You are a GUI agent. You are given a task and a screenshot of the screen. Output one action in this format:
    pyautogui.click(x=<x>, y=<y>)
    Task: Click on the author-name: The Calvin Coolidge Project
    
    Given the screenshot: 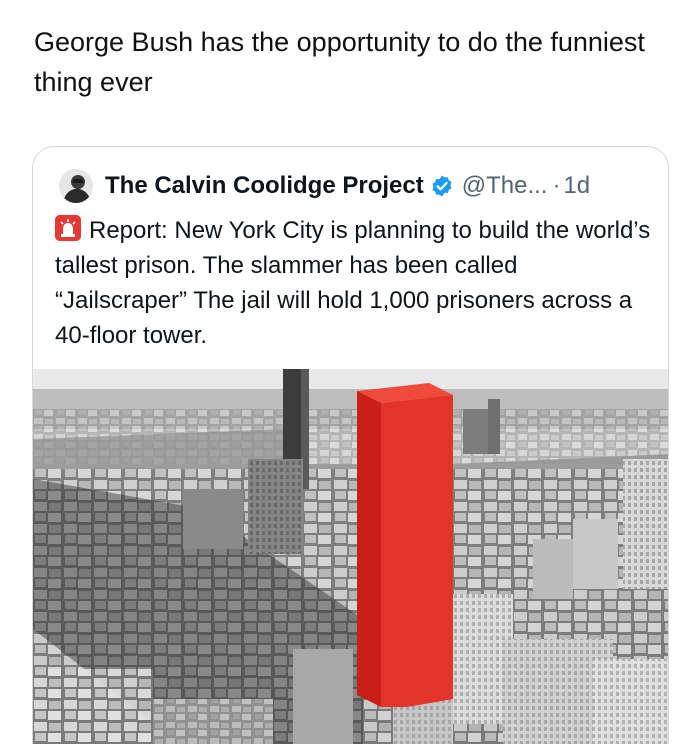 What is the action you would take?
    pyautogui.click(x=264, y=186)
    